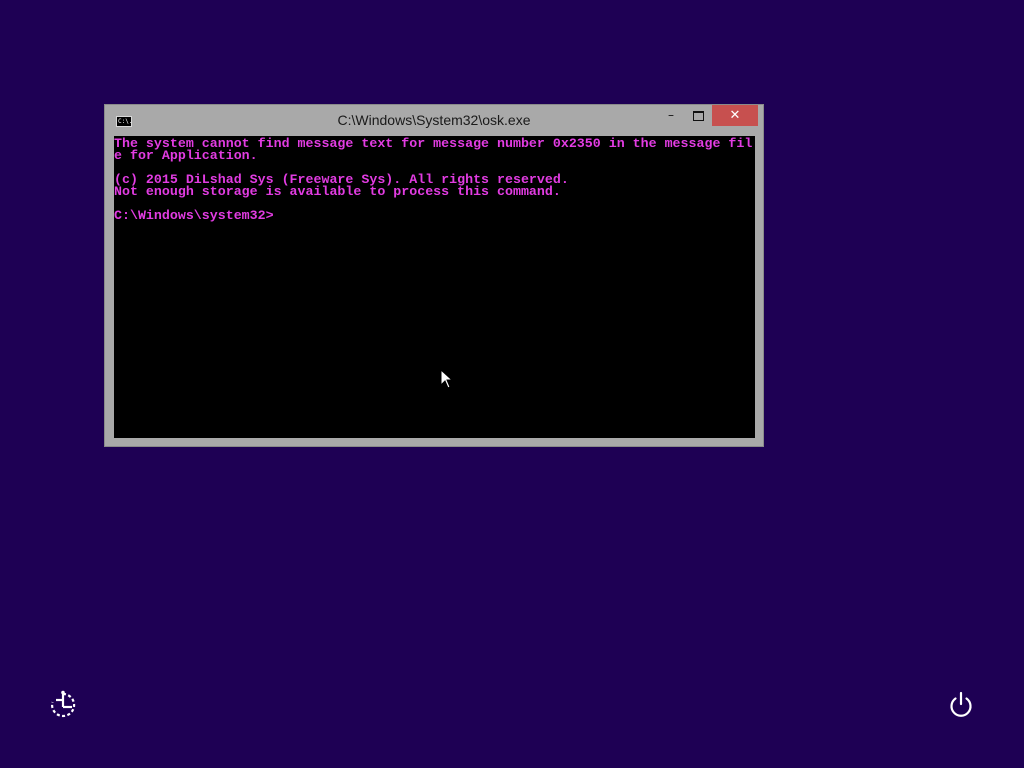 The image size is (1024, 768). Describe the element at coordinates (63, 705) in the screenshot. I see `ease-of-access-icon` at that location.